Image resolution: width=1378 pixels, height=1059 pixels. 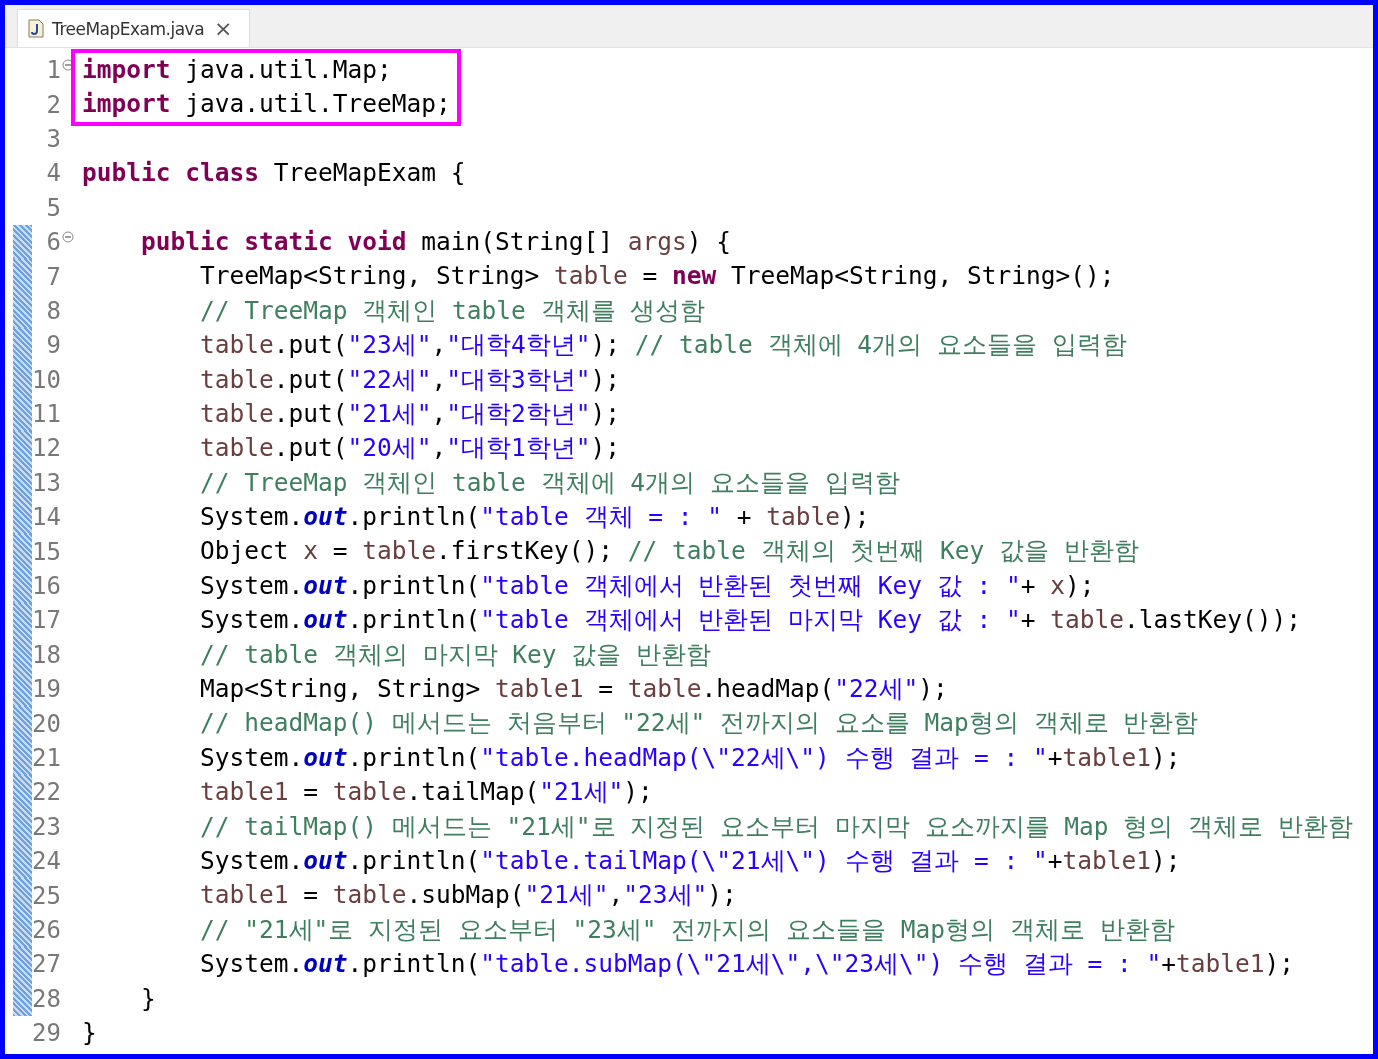 What do you see at coordinates (663, 345) in the screenshot?
I see `code-line: table.put("23세","대학4학년"); // table 객체에 4개의 요소들을 입력함` at bounding box center [663, 345].